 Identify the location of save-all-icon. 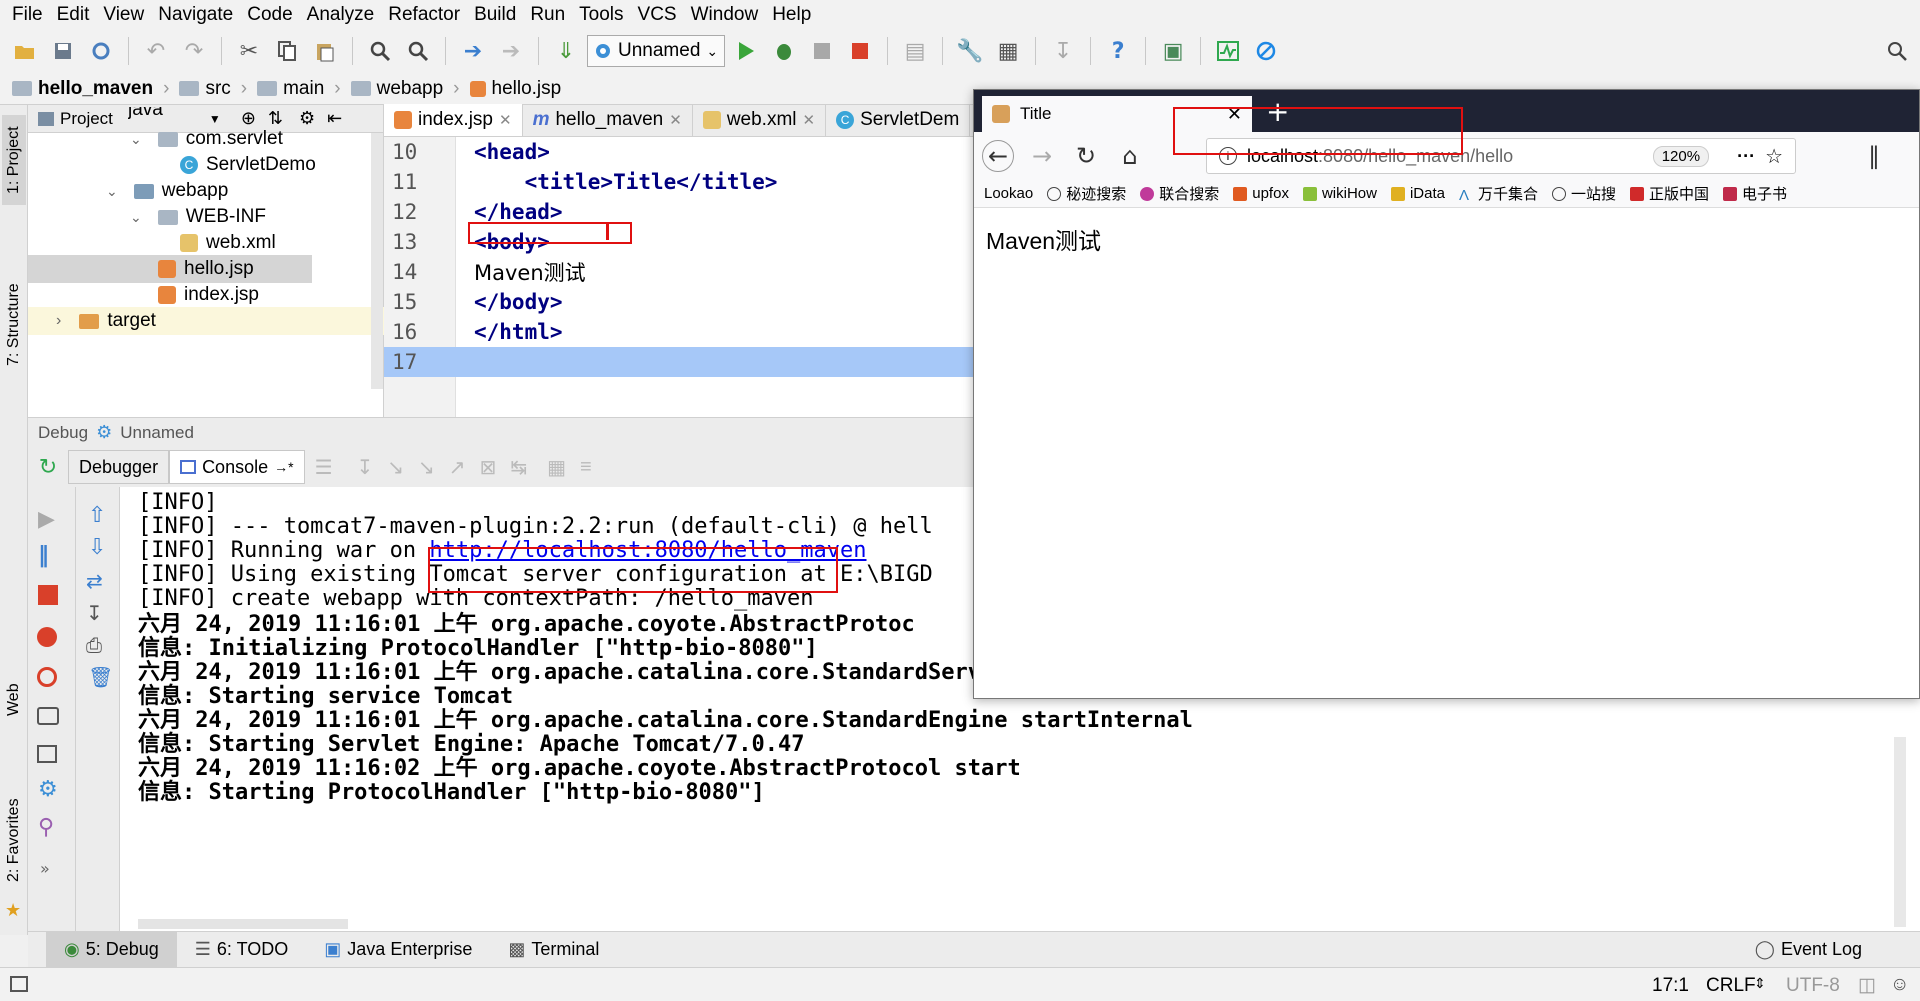
(63, 51).